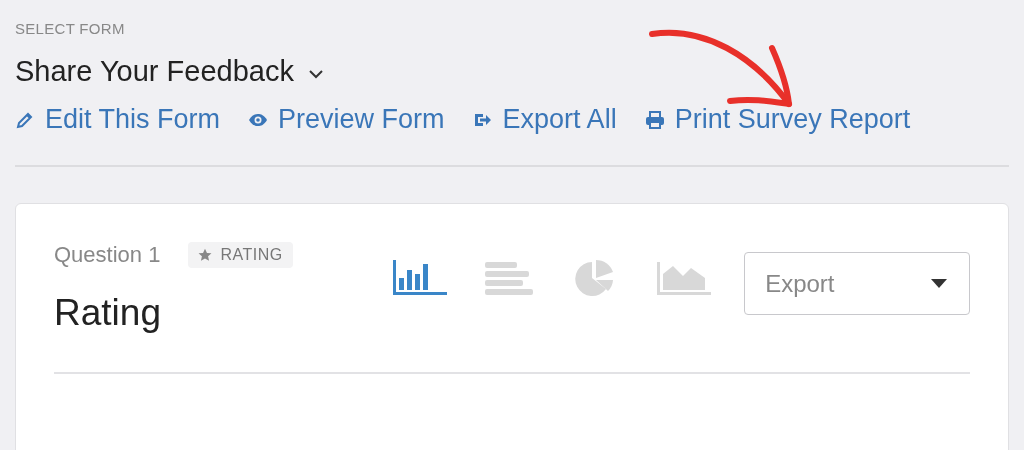 The width and height of the screenshot is (1024, 450). I want to click on question-number: Question 1, so click(107, 255).